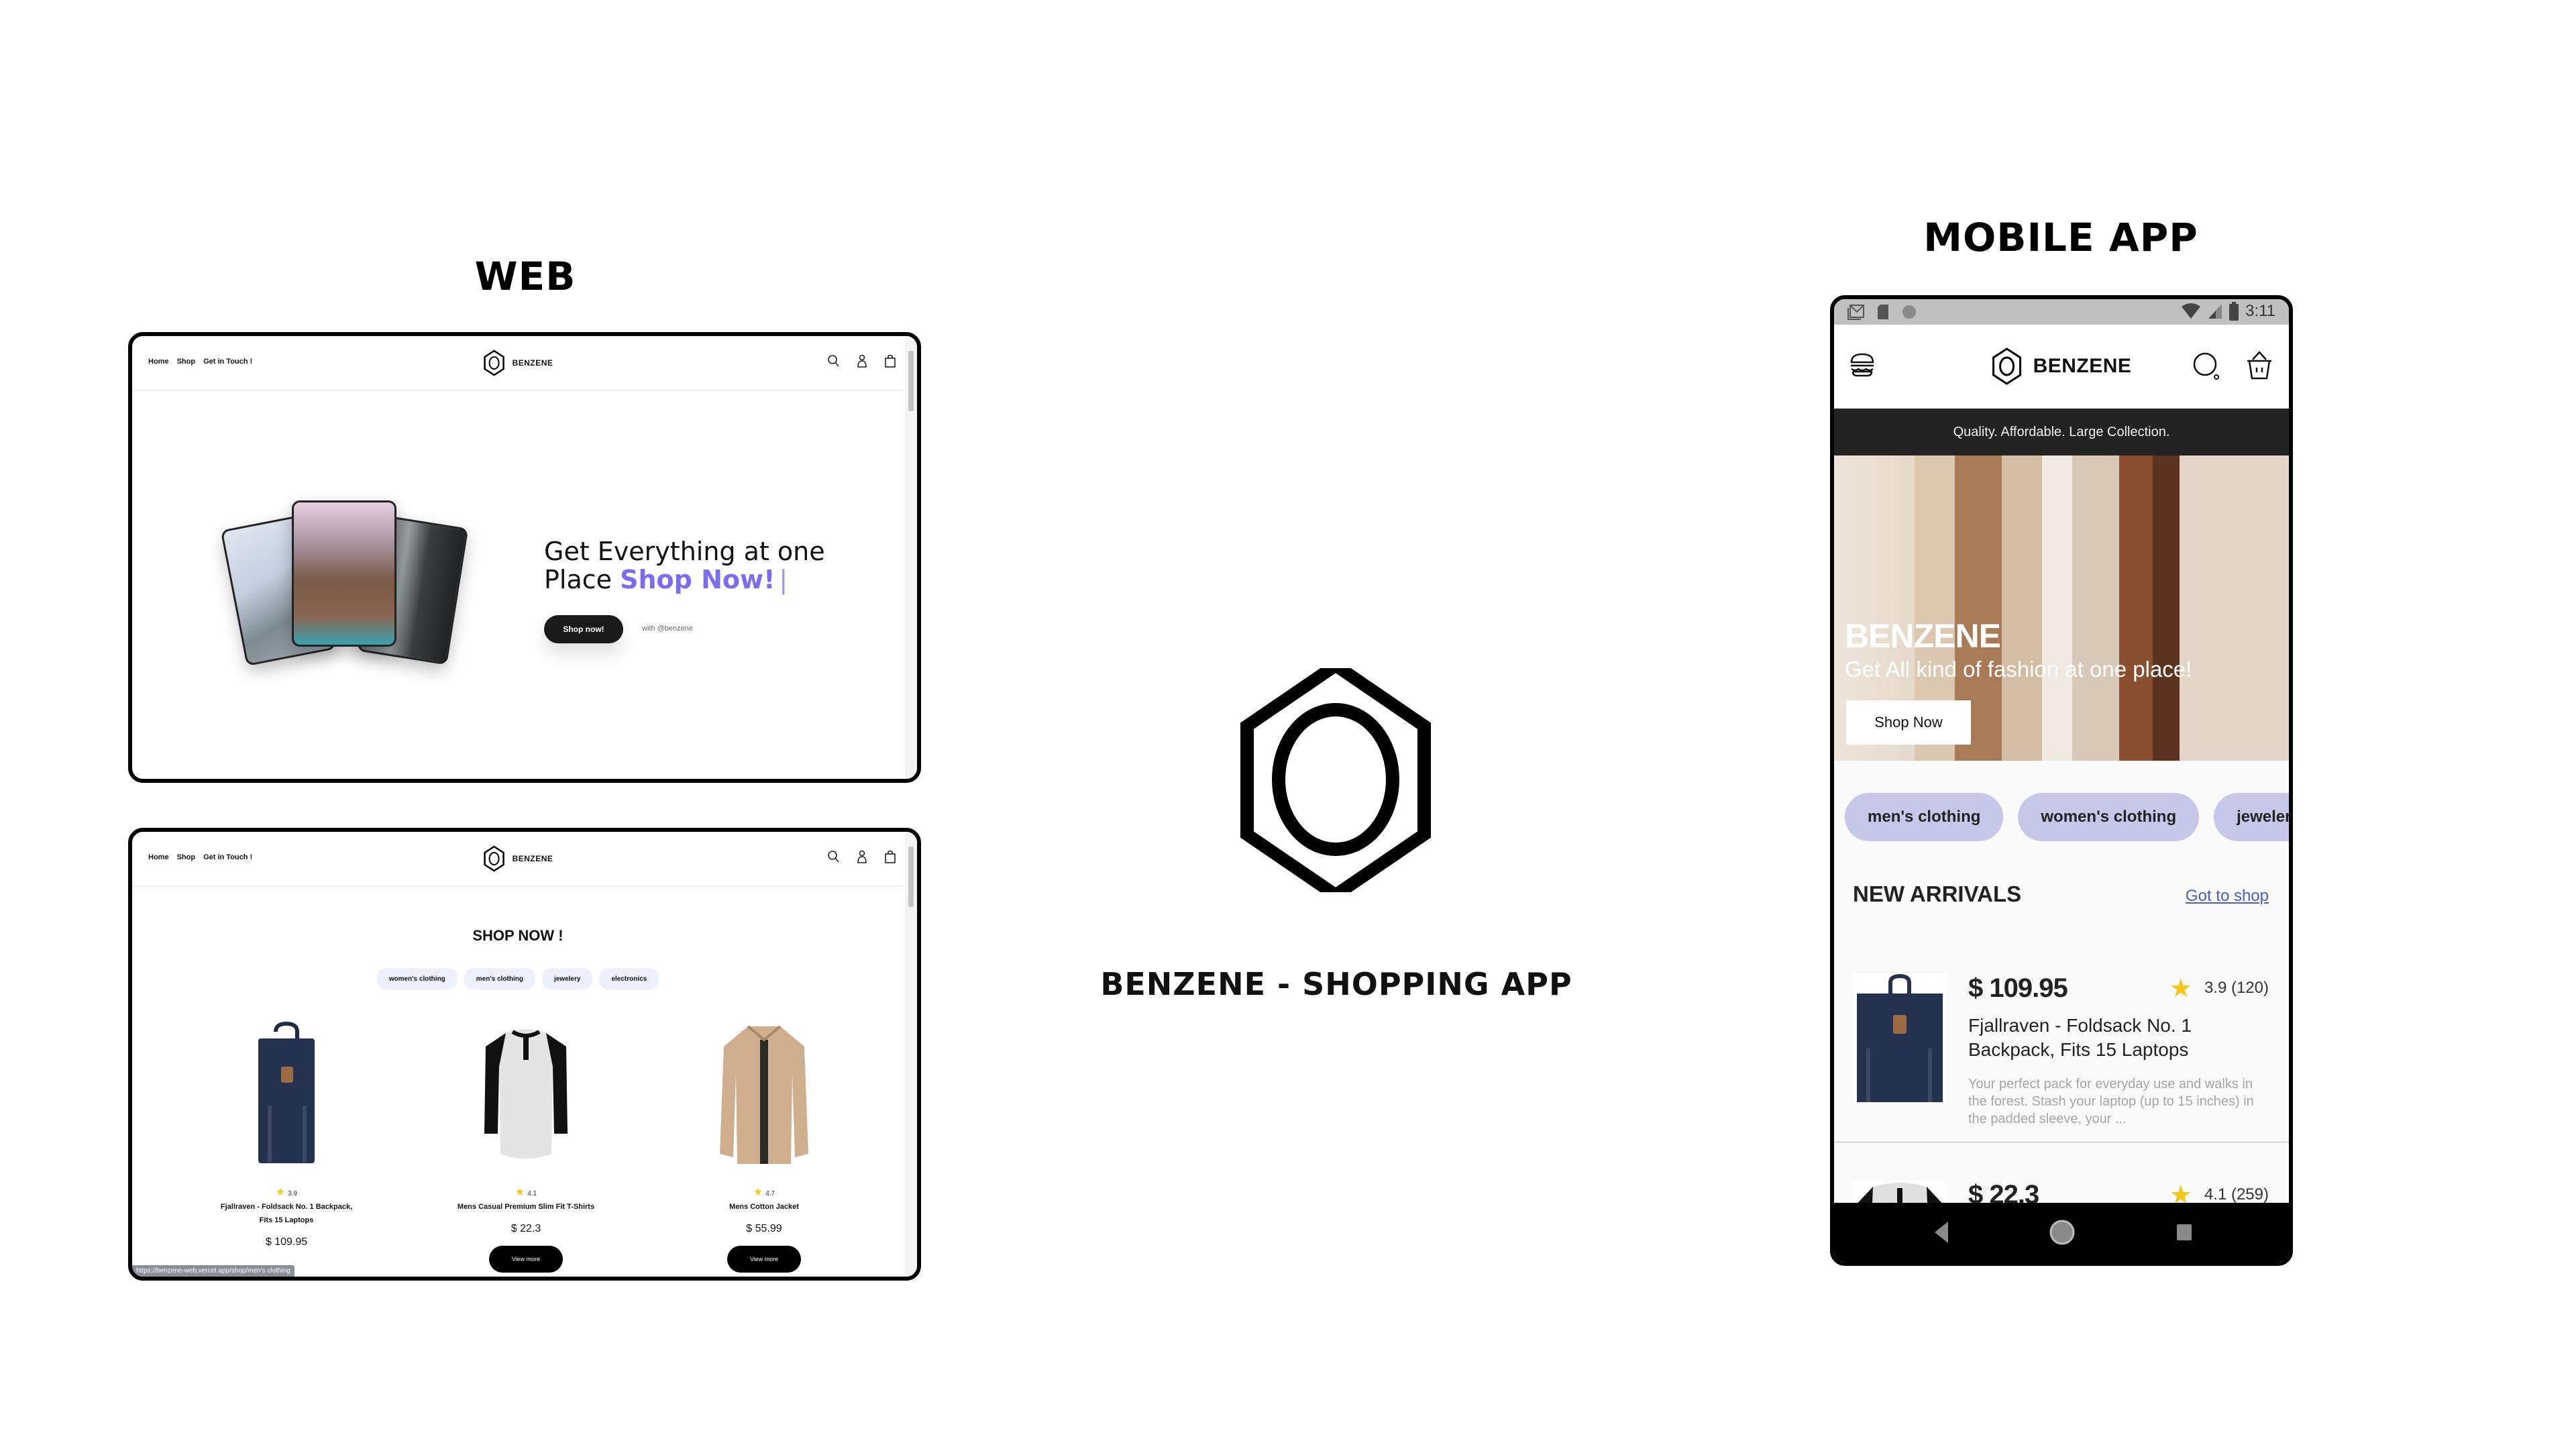 Image resolution: width=2576 pixels, height=1449 pixels. I want to click on app-title: BENZENE - SHOPPING APP, so click(1336, 984).